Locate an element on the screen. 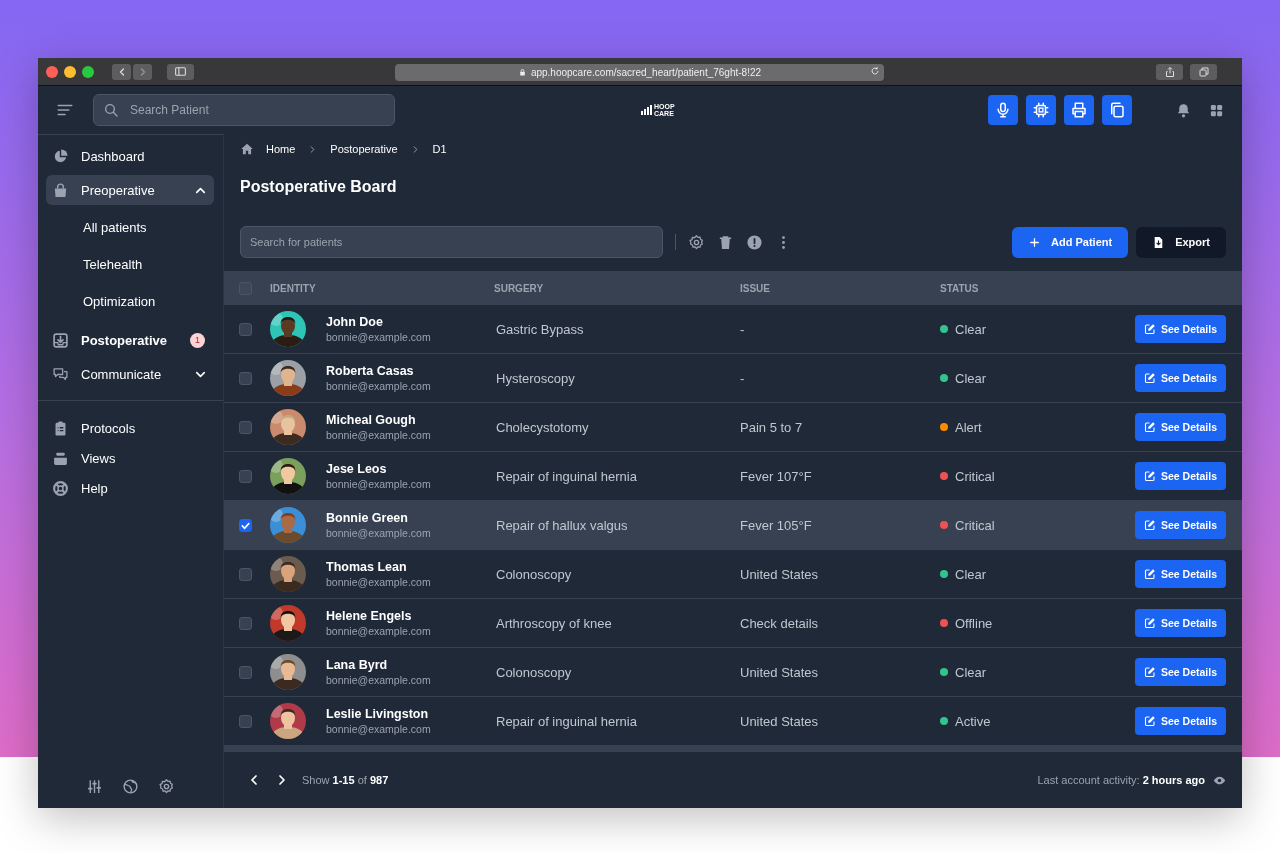 The height and width of the screenshot is (853, 1280). apps-grid-icon is located at coordinates (1216, 110).